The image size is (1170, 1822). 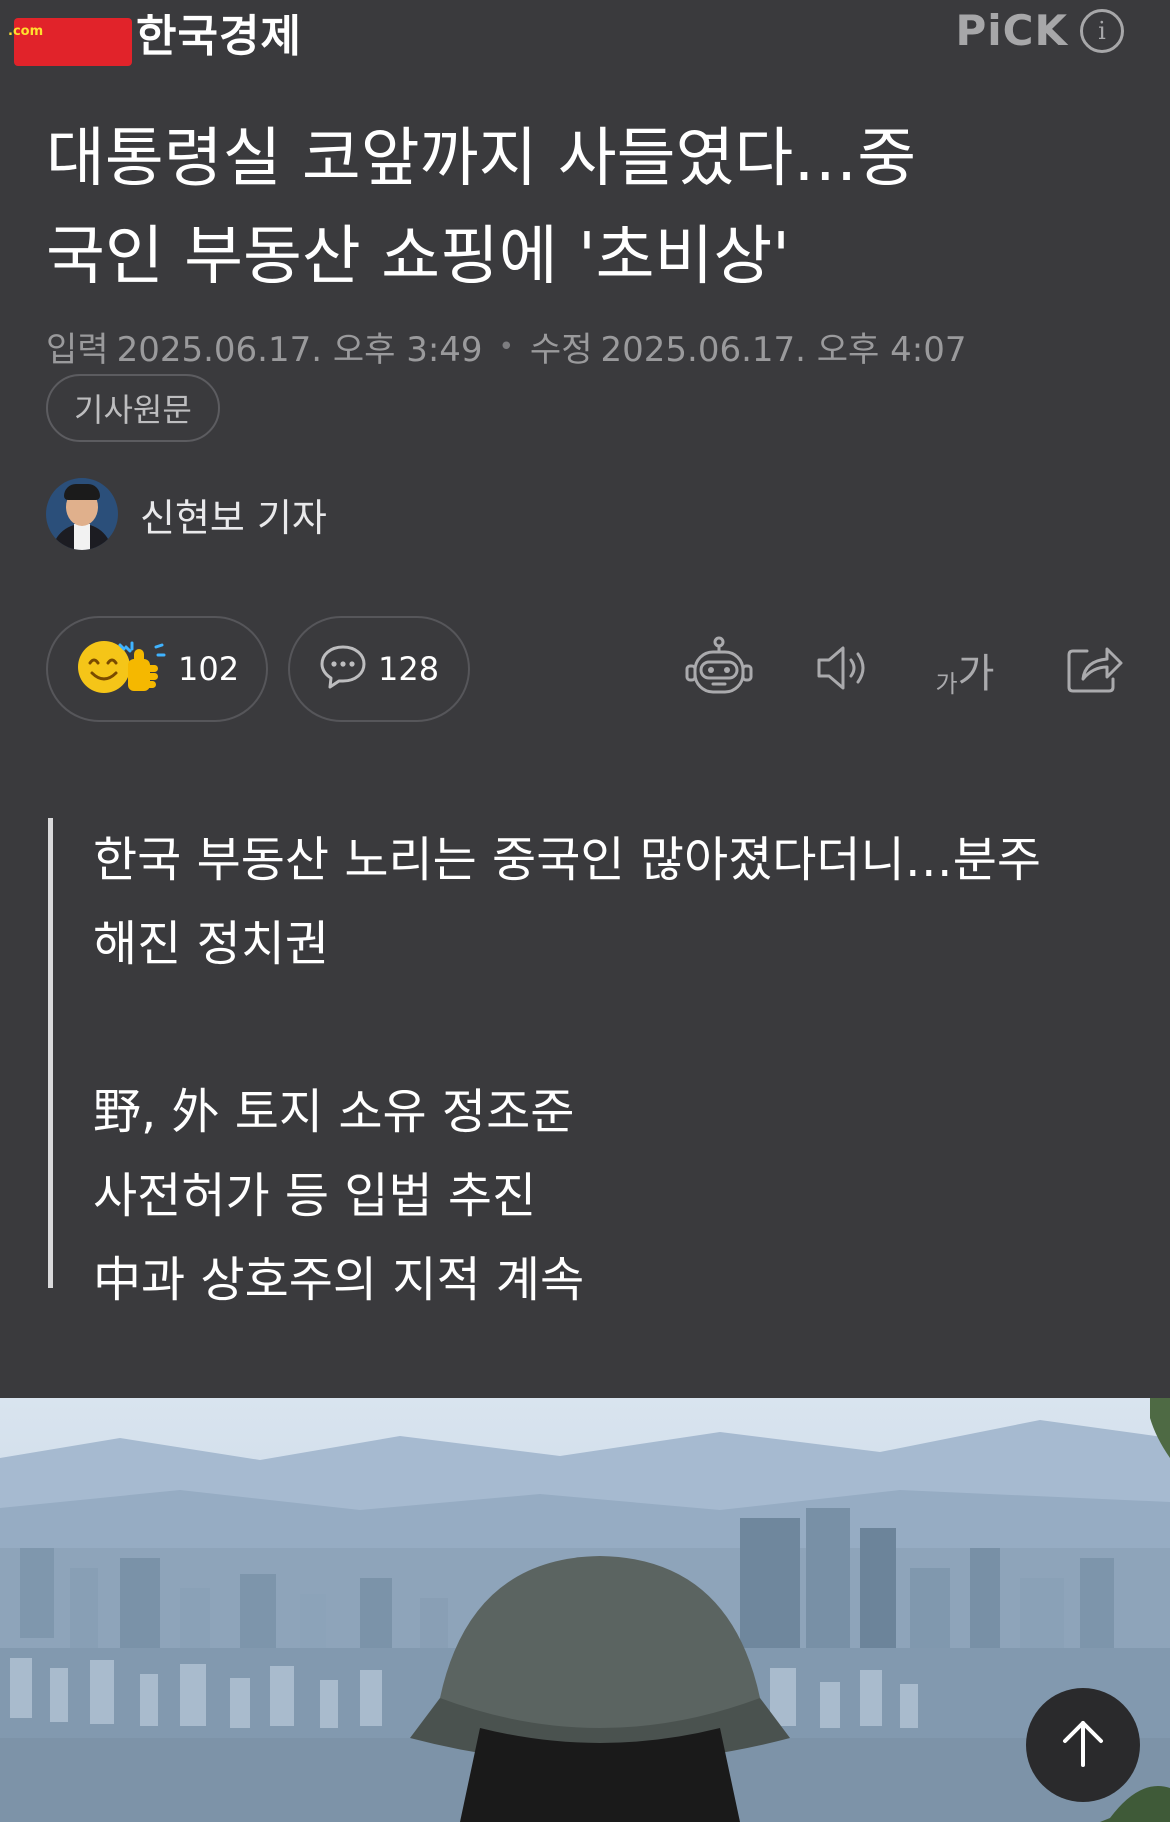 I want to click on summary-line: 한국 부동산 노리는 중국인 많아졌다더니…분주, so click(x=567, y=860).